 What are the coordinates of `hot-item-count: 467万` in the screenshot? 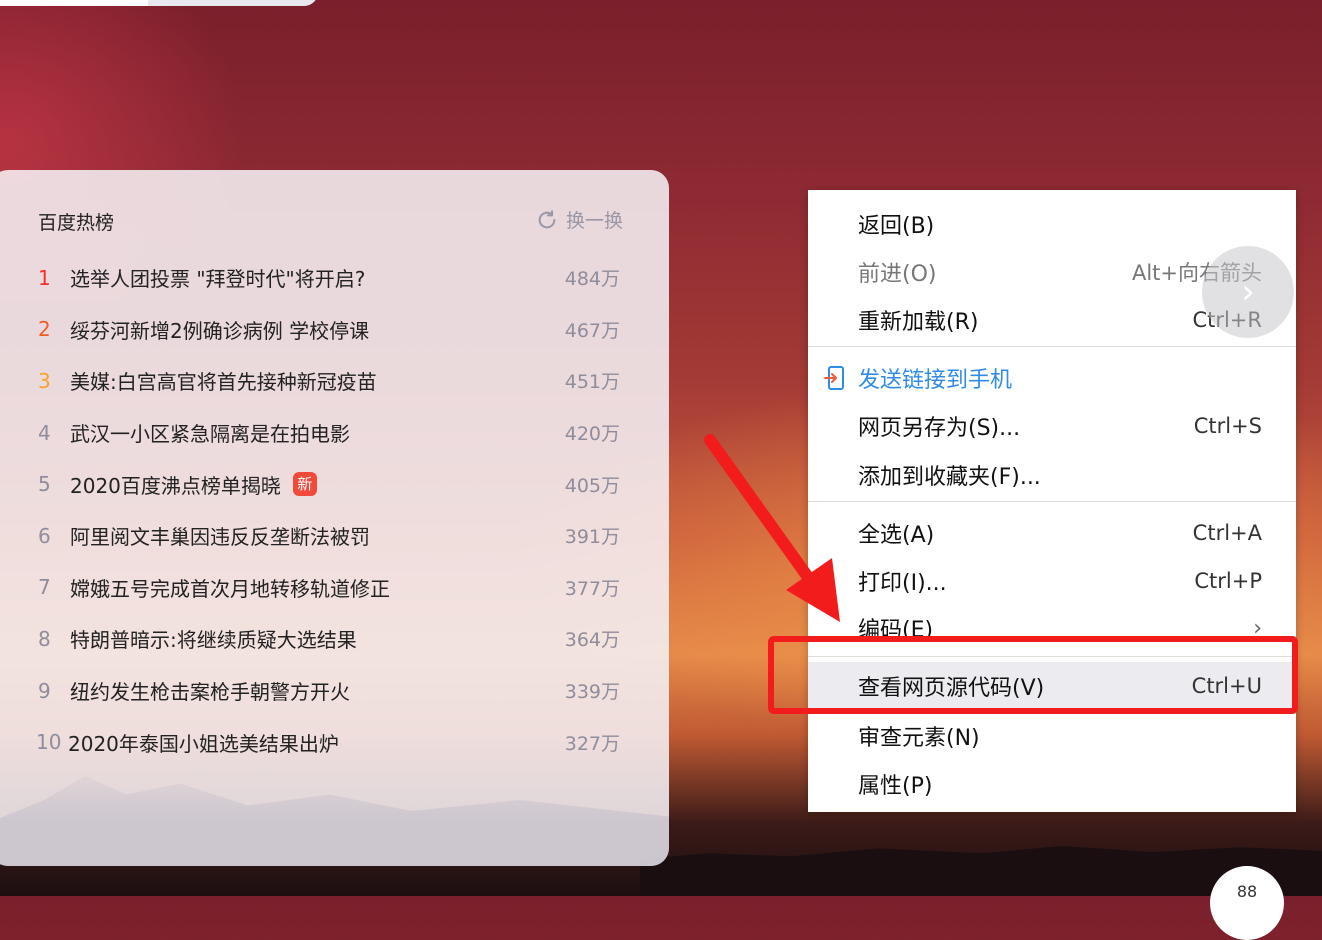 It's located at (592, 330).